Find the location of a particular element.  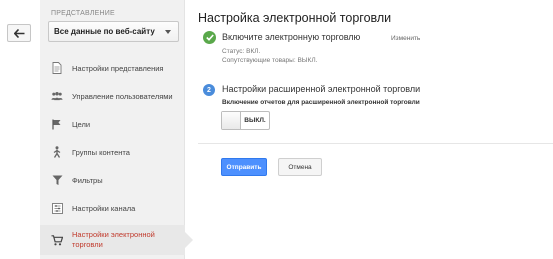

sidebar-item-ecommerce-settings: Настройки электронной торговли is located at coordinates (116, 240).